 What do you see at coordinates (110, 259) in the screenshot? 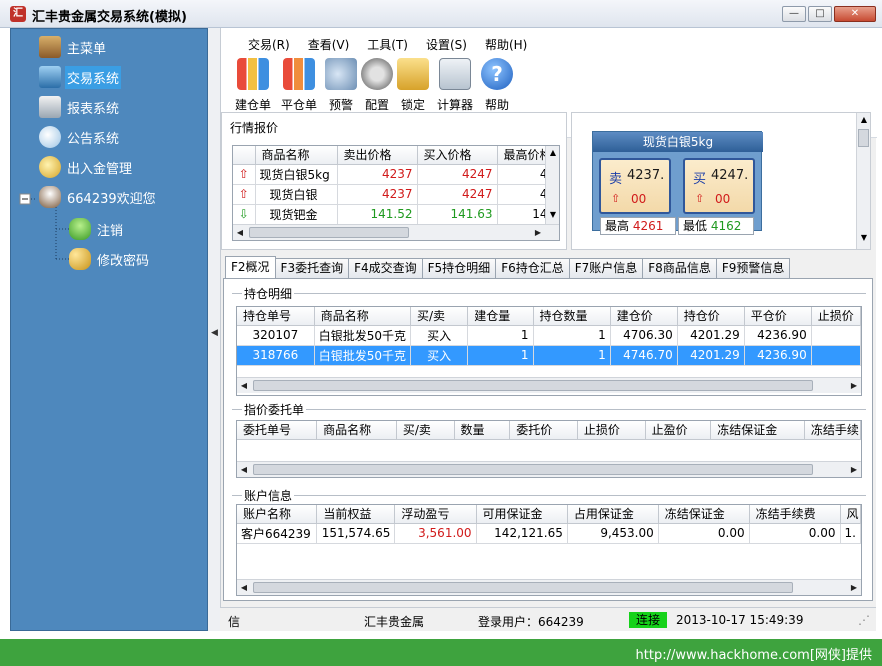
I see `sidebar-item-change-password: 修改密码` at bounding box center [110, 259].